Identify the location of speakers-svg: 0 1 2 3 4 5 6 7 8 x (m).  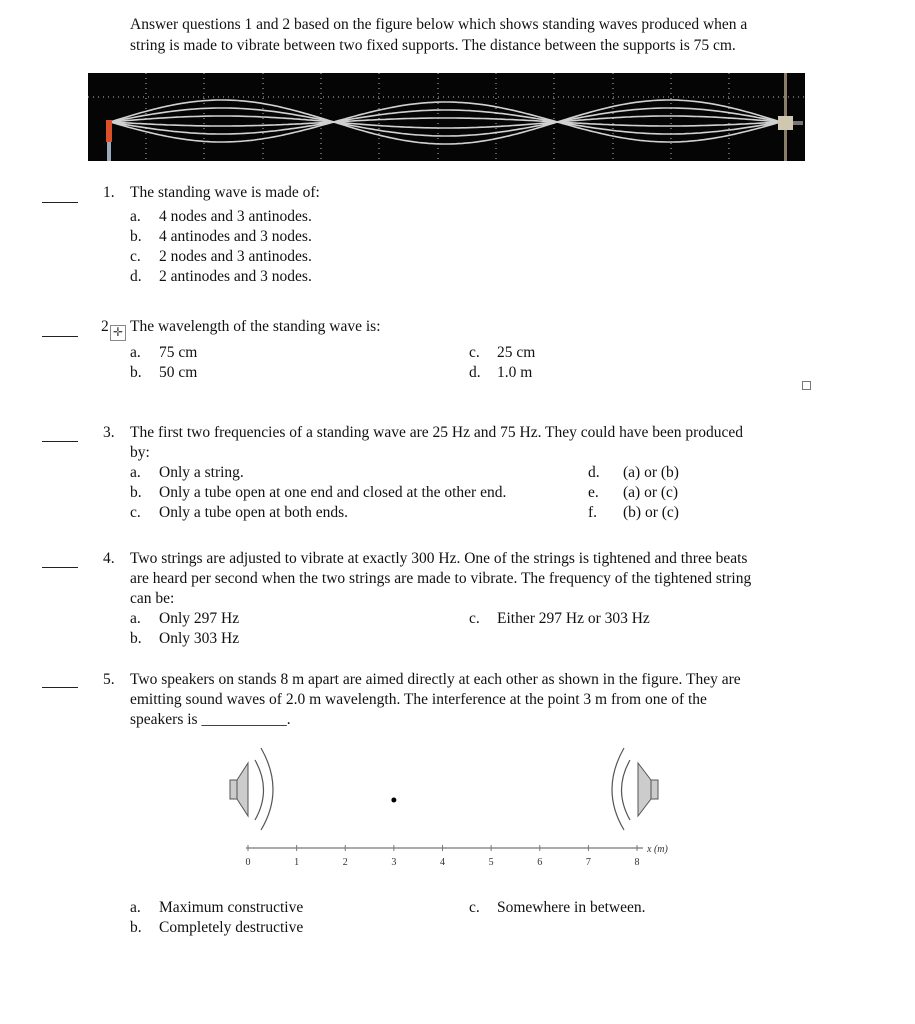
(448, 807).